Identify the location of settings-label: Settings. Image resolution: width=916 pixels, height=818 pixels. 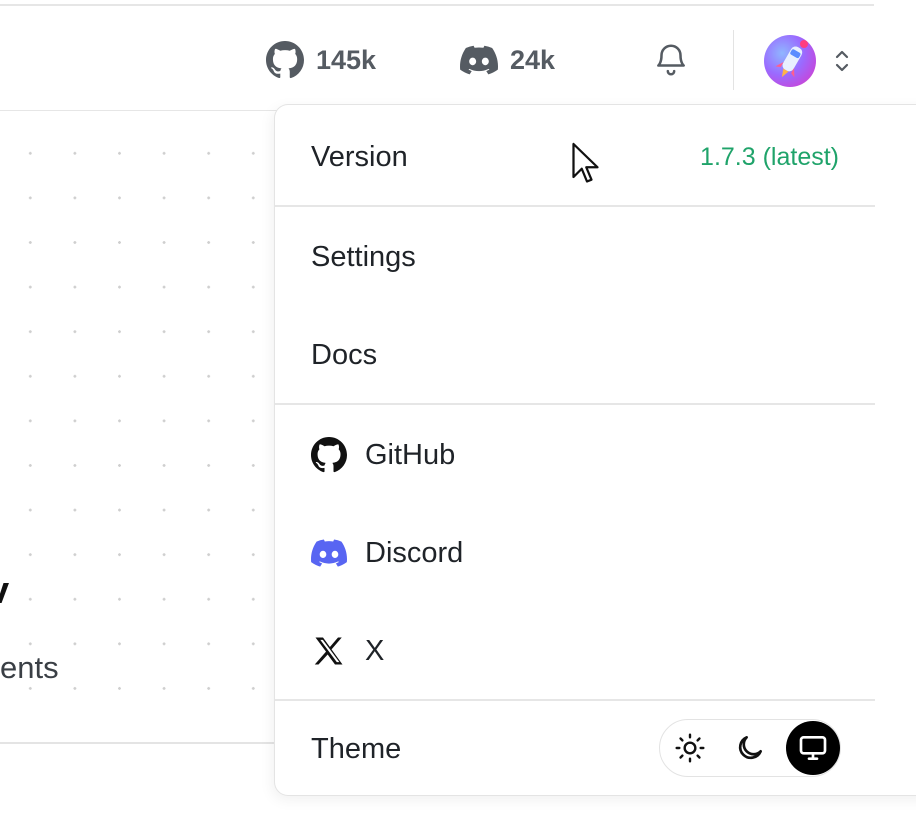
(363, 256).